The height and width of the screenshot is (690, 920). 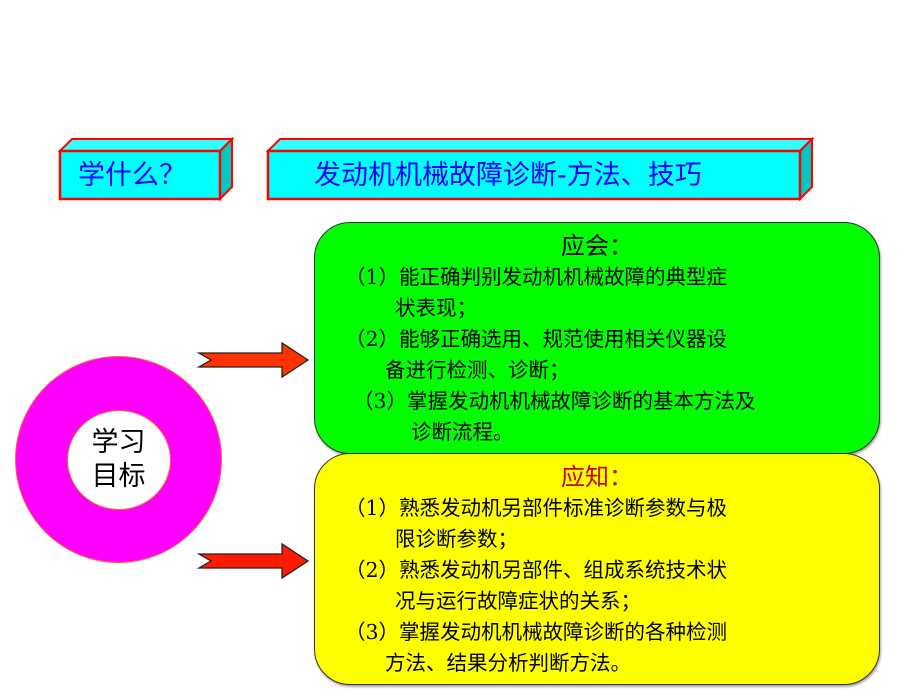 What do you see at coordinates (477, 370) in the screenshot?
I see `should-be-able-line: 备进行检测、诊断；` at bounding box center [477, 370].